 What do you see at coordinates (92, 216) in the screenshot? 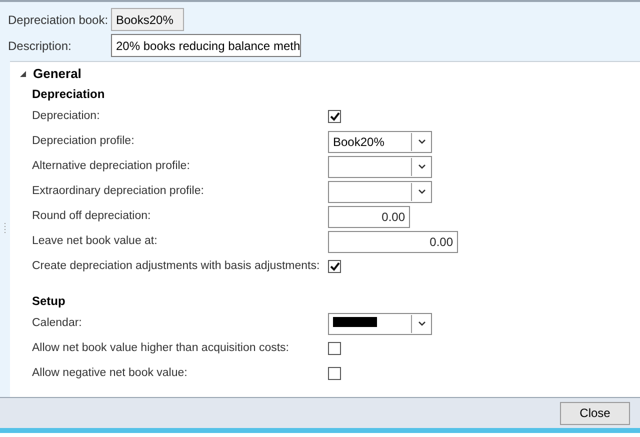
I see `field-label: Round off depreciation:` at bounding box center [92, 216].